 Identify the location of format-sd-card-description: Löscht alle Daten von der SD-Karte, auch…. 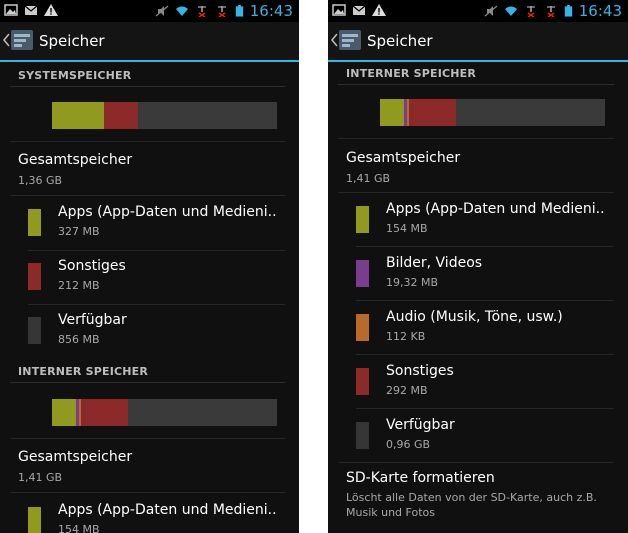
(471, 505).